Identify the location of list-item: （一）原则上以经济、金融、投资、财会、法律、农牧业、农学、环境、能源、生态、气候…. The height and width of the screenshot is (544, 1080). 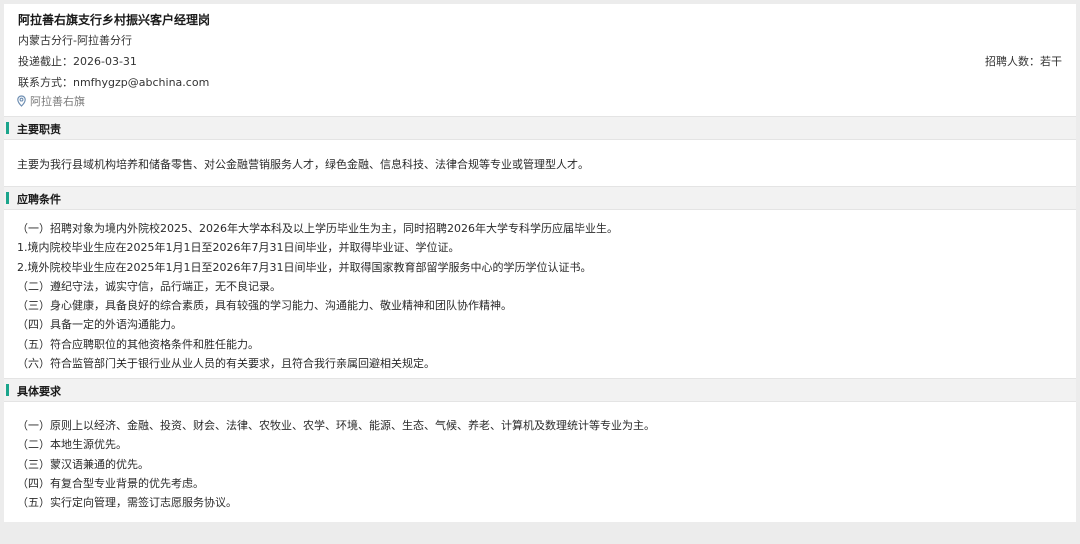
(336, 425).